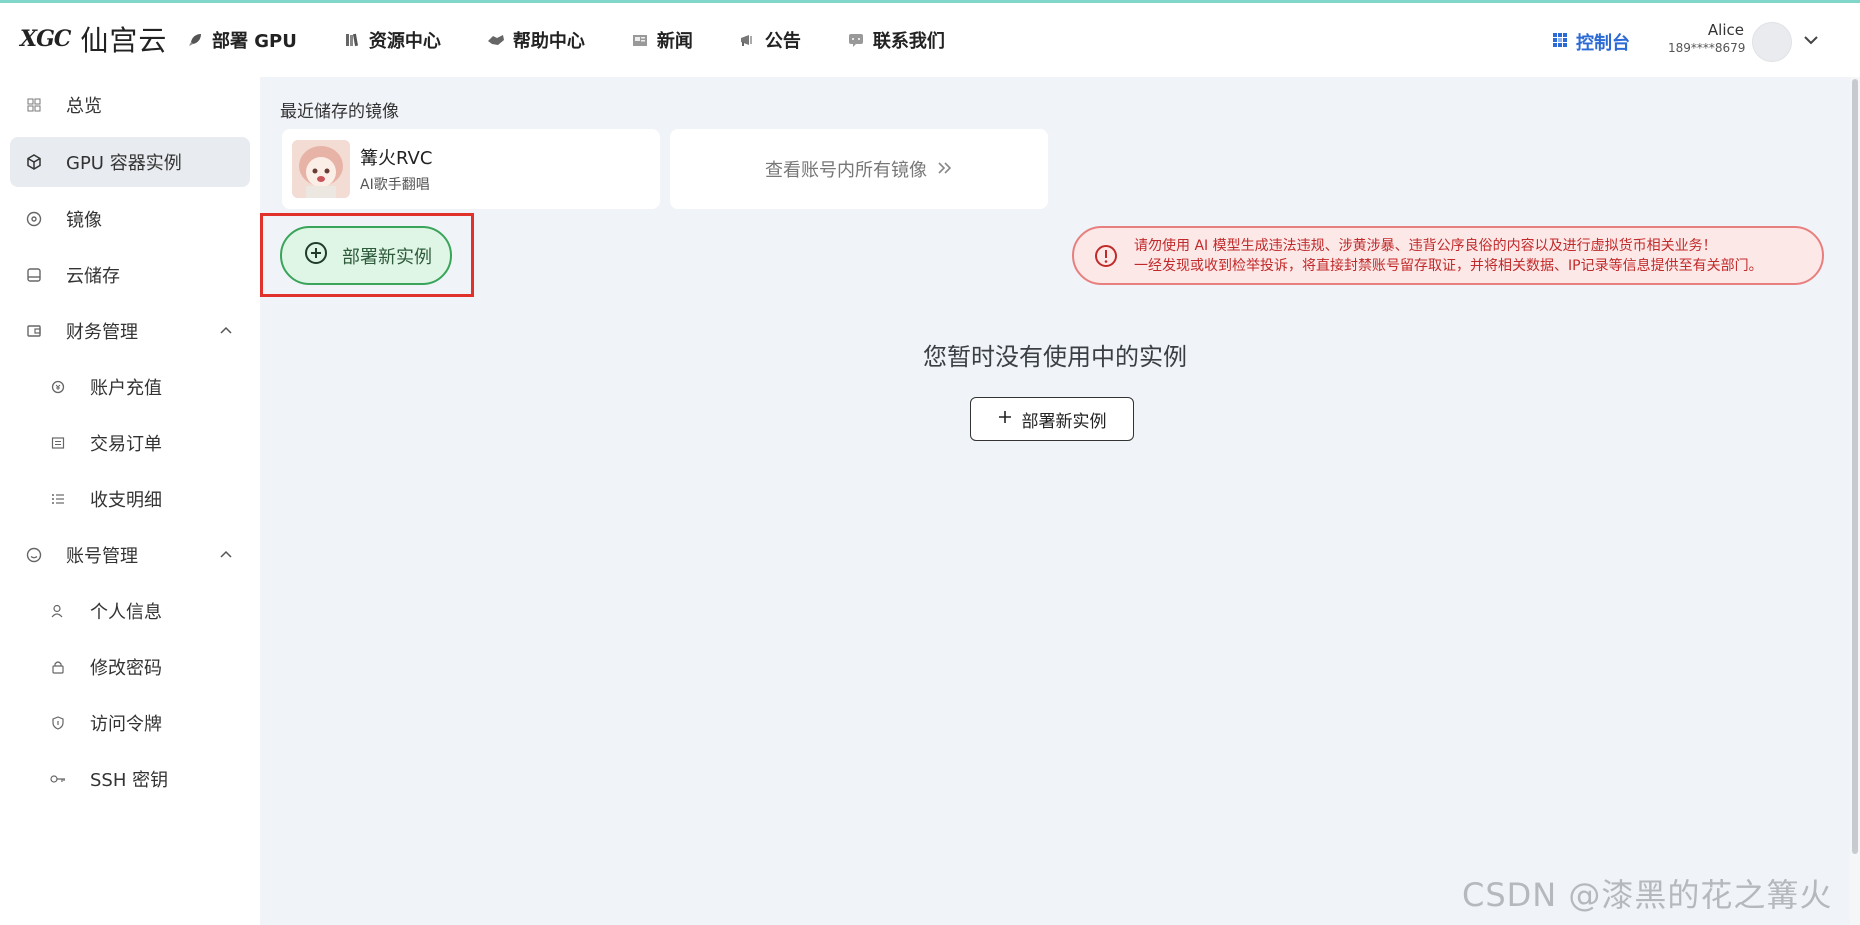 This screenshot has width=1860, height=925. Describe the element at coordinates (45, 39) in the screenshot. I see `logo-mark: XGC` at that location.